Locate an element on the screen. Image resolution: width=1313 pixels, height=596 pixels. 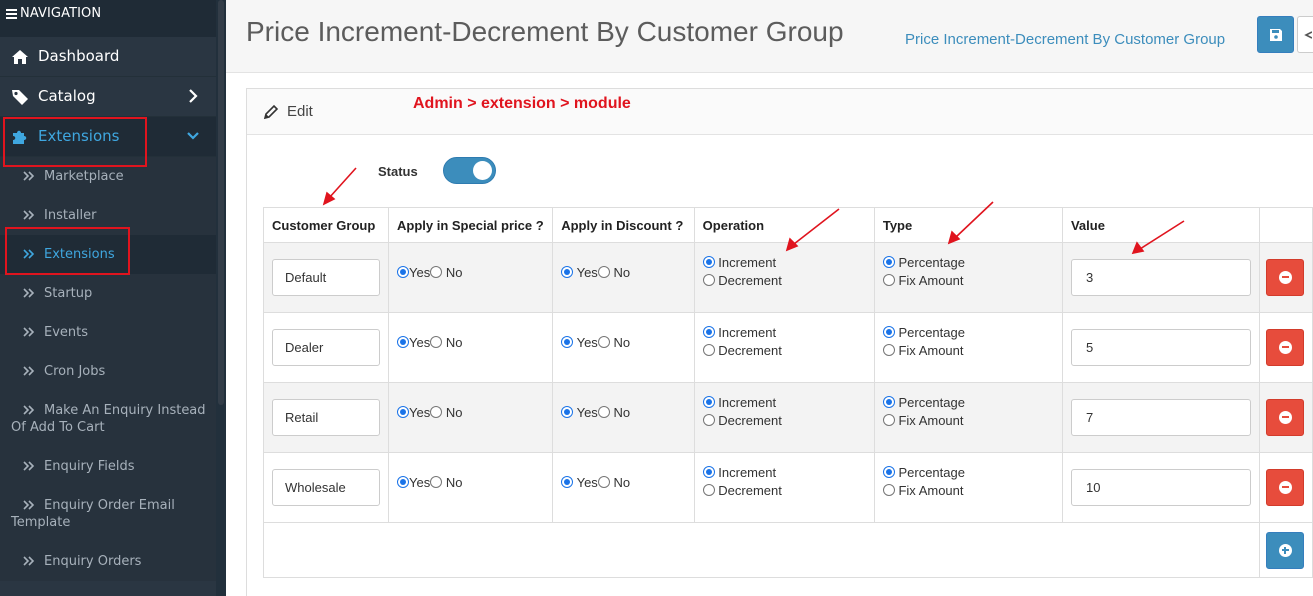
special-no-label: No is located at coordinates (454, 342).